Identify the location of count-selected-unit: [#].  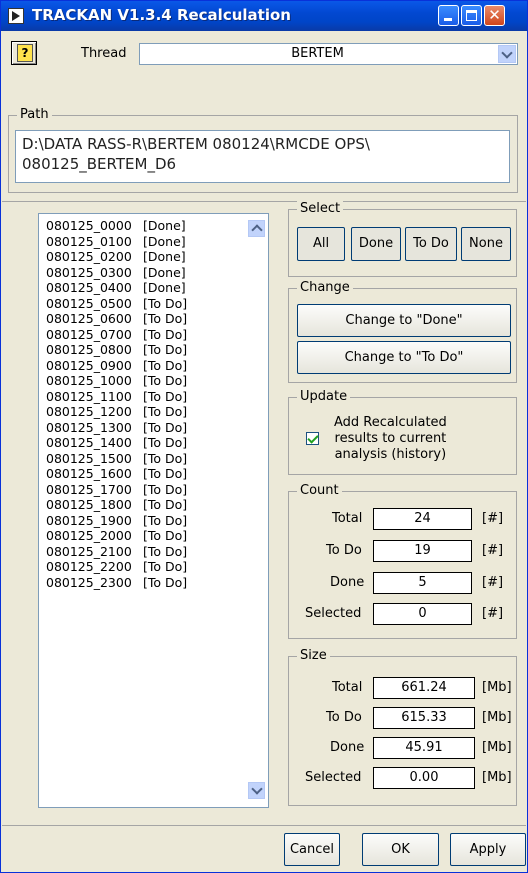
(493, 613).